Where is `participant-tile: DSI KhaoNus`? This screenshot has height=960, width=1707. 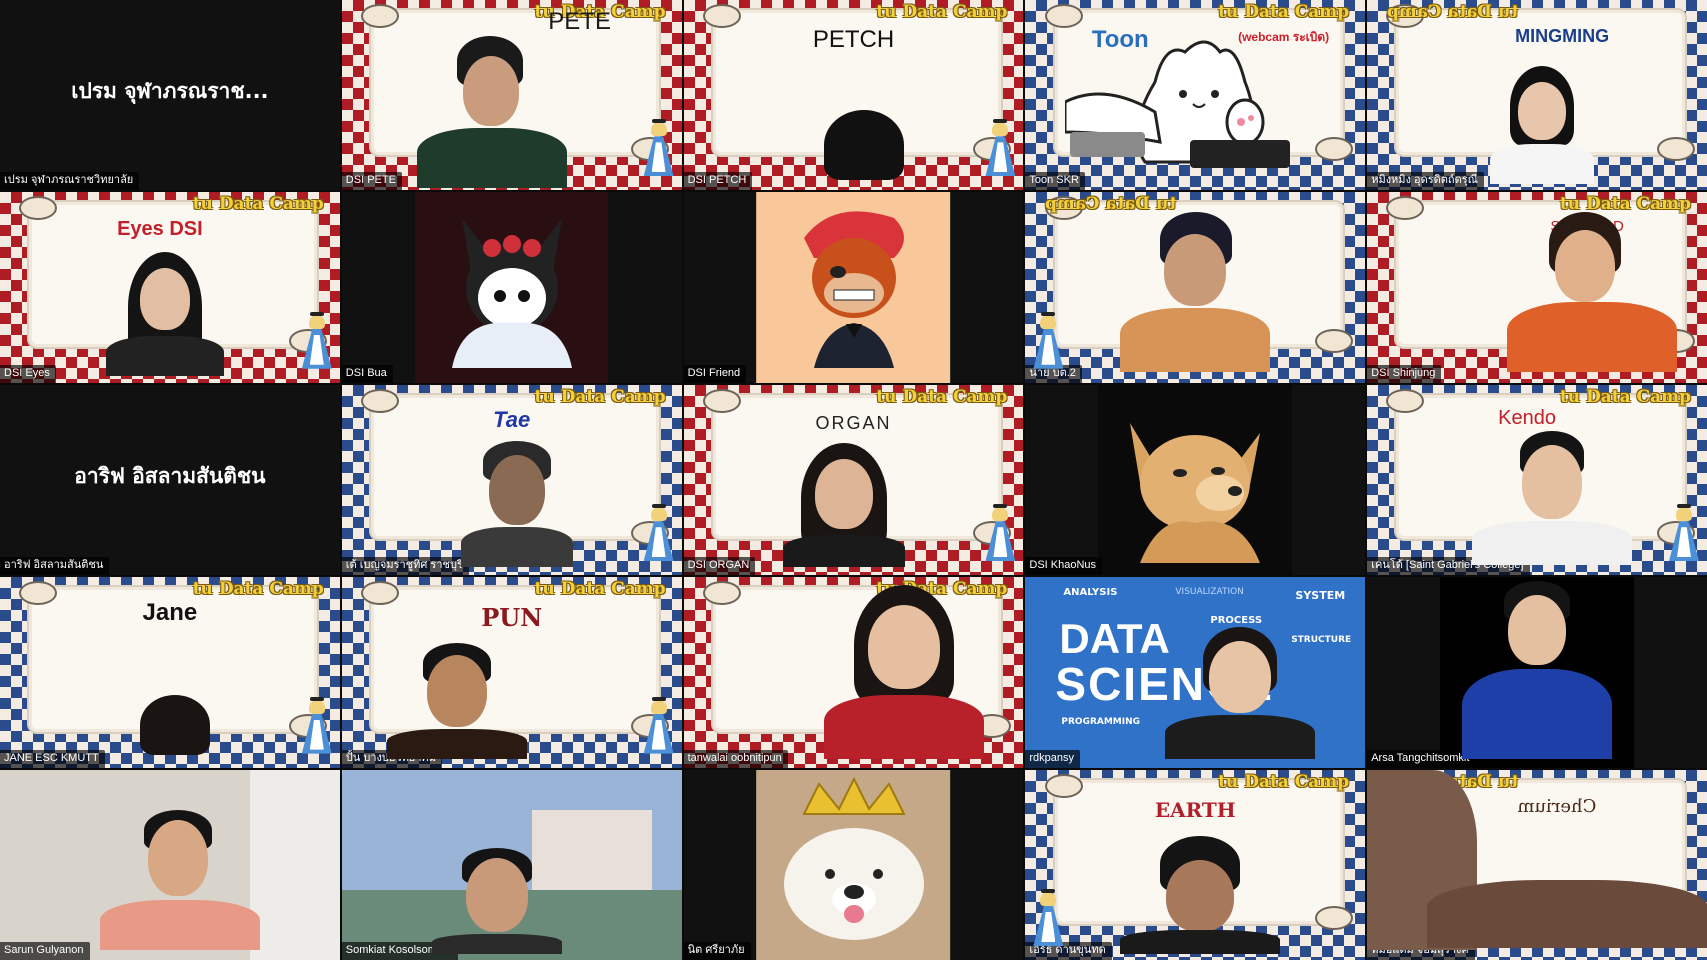 participant-tile: DSI KhaoNus is located at coordinates (1195, 480).